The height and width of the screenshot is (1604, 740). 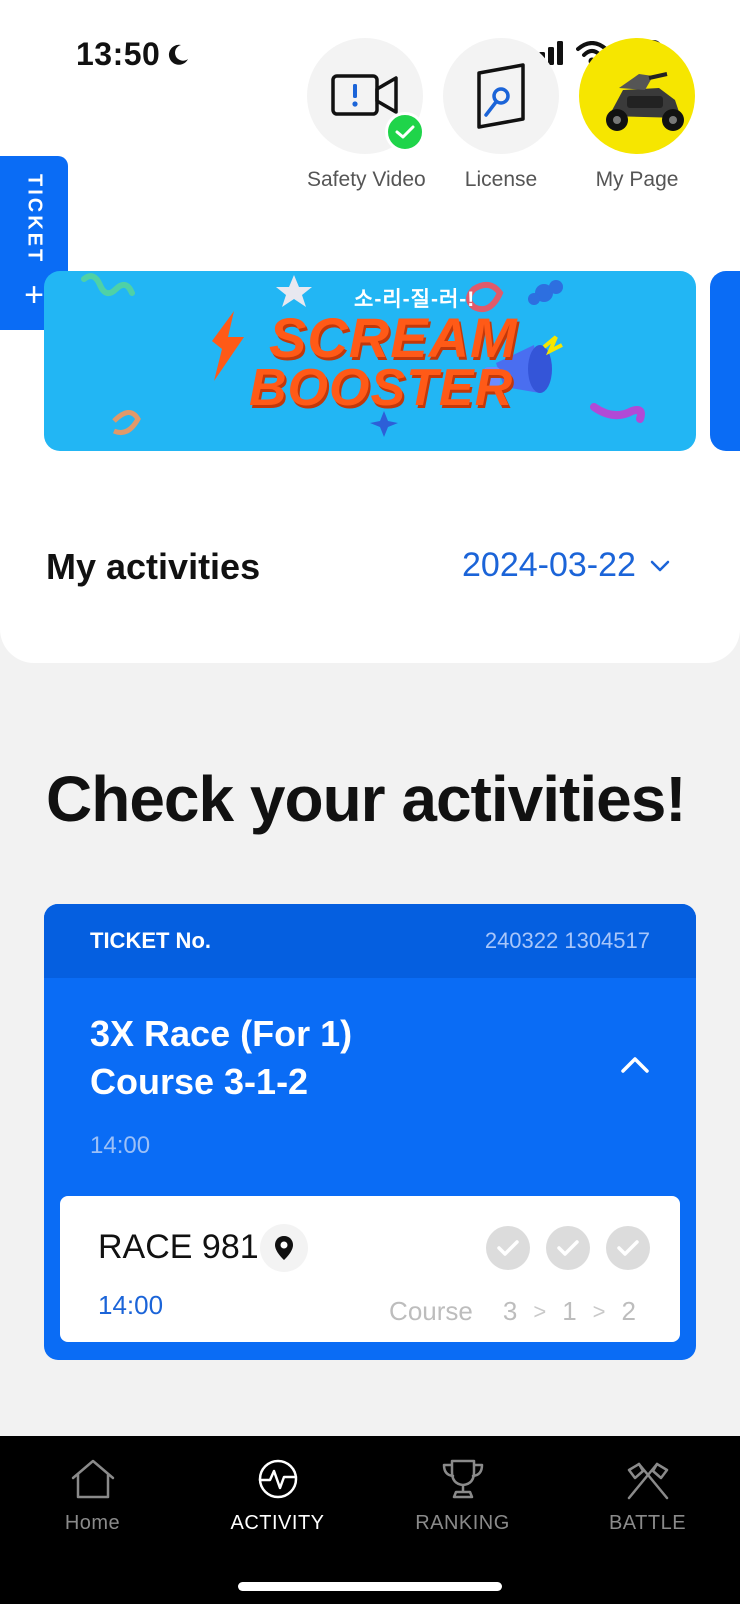 I want to click on home-icon, so click(x=92, y=1479).